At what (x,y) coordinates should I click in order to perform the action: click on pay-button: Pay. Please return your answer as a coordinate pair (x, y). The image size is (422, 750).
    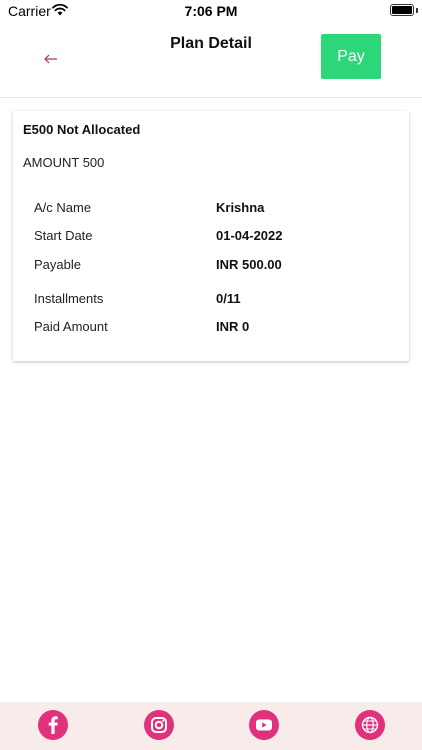
    Looking at the image, I should click on (351, 56).